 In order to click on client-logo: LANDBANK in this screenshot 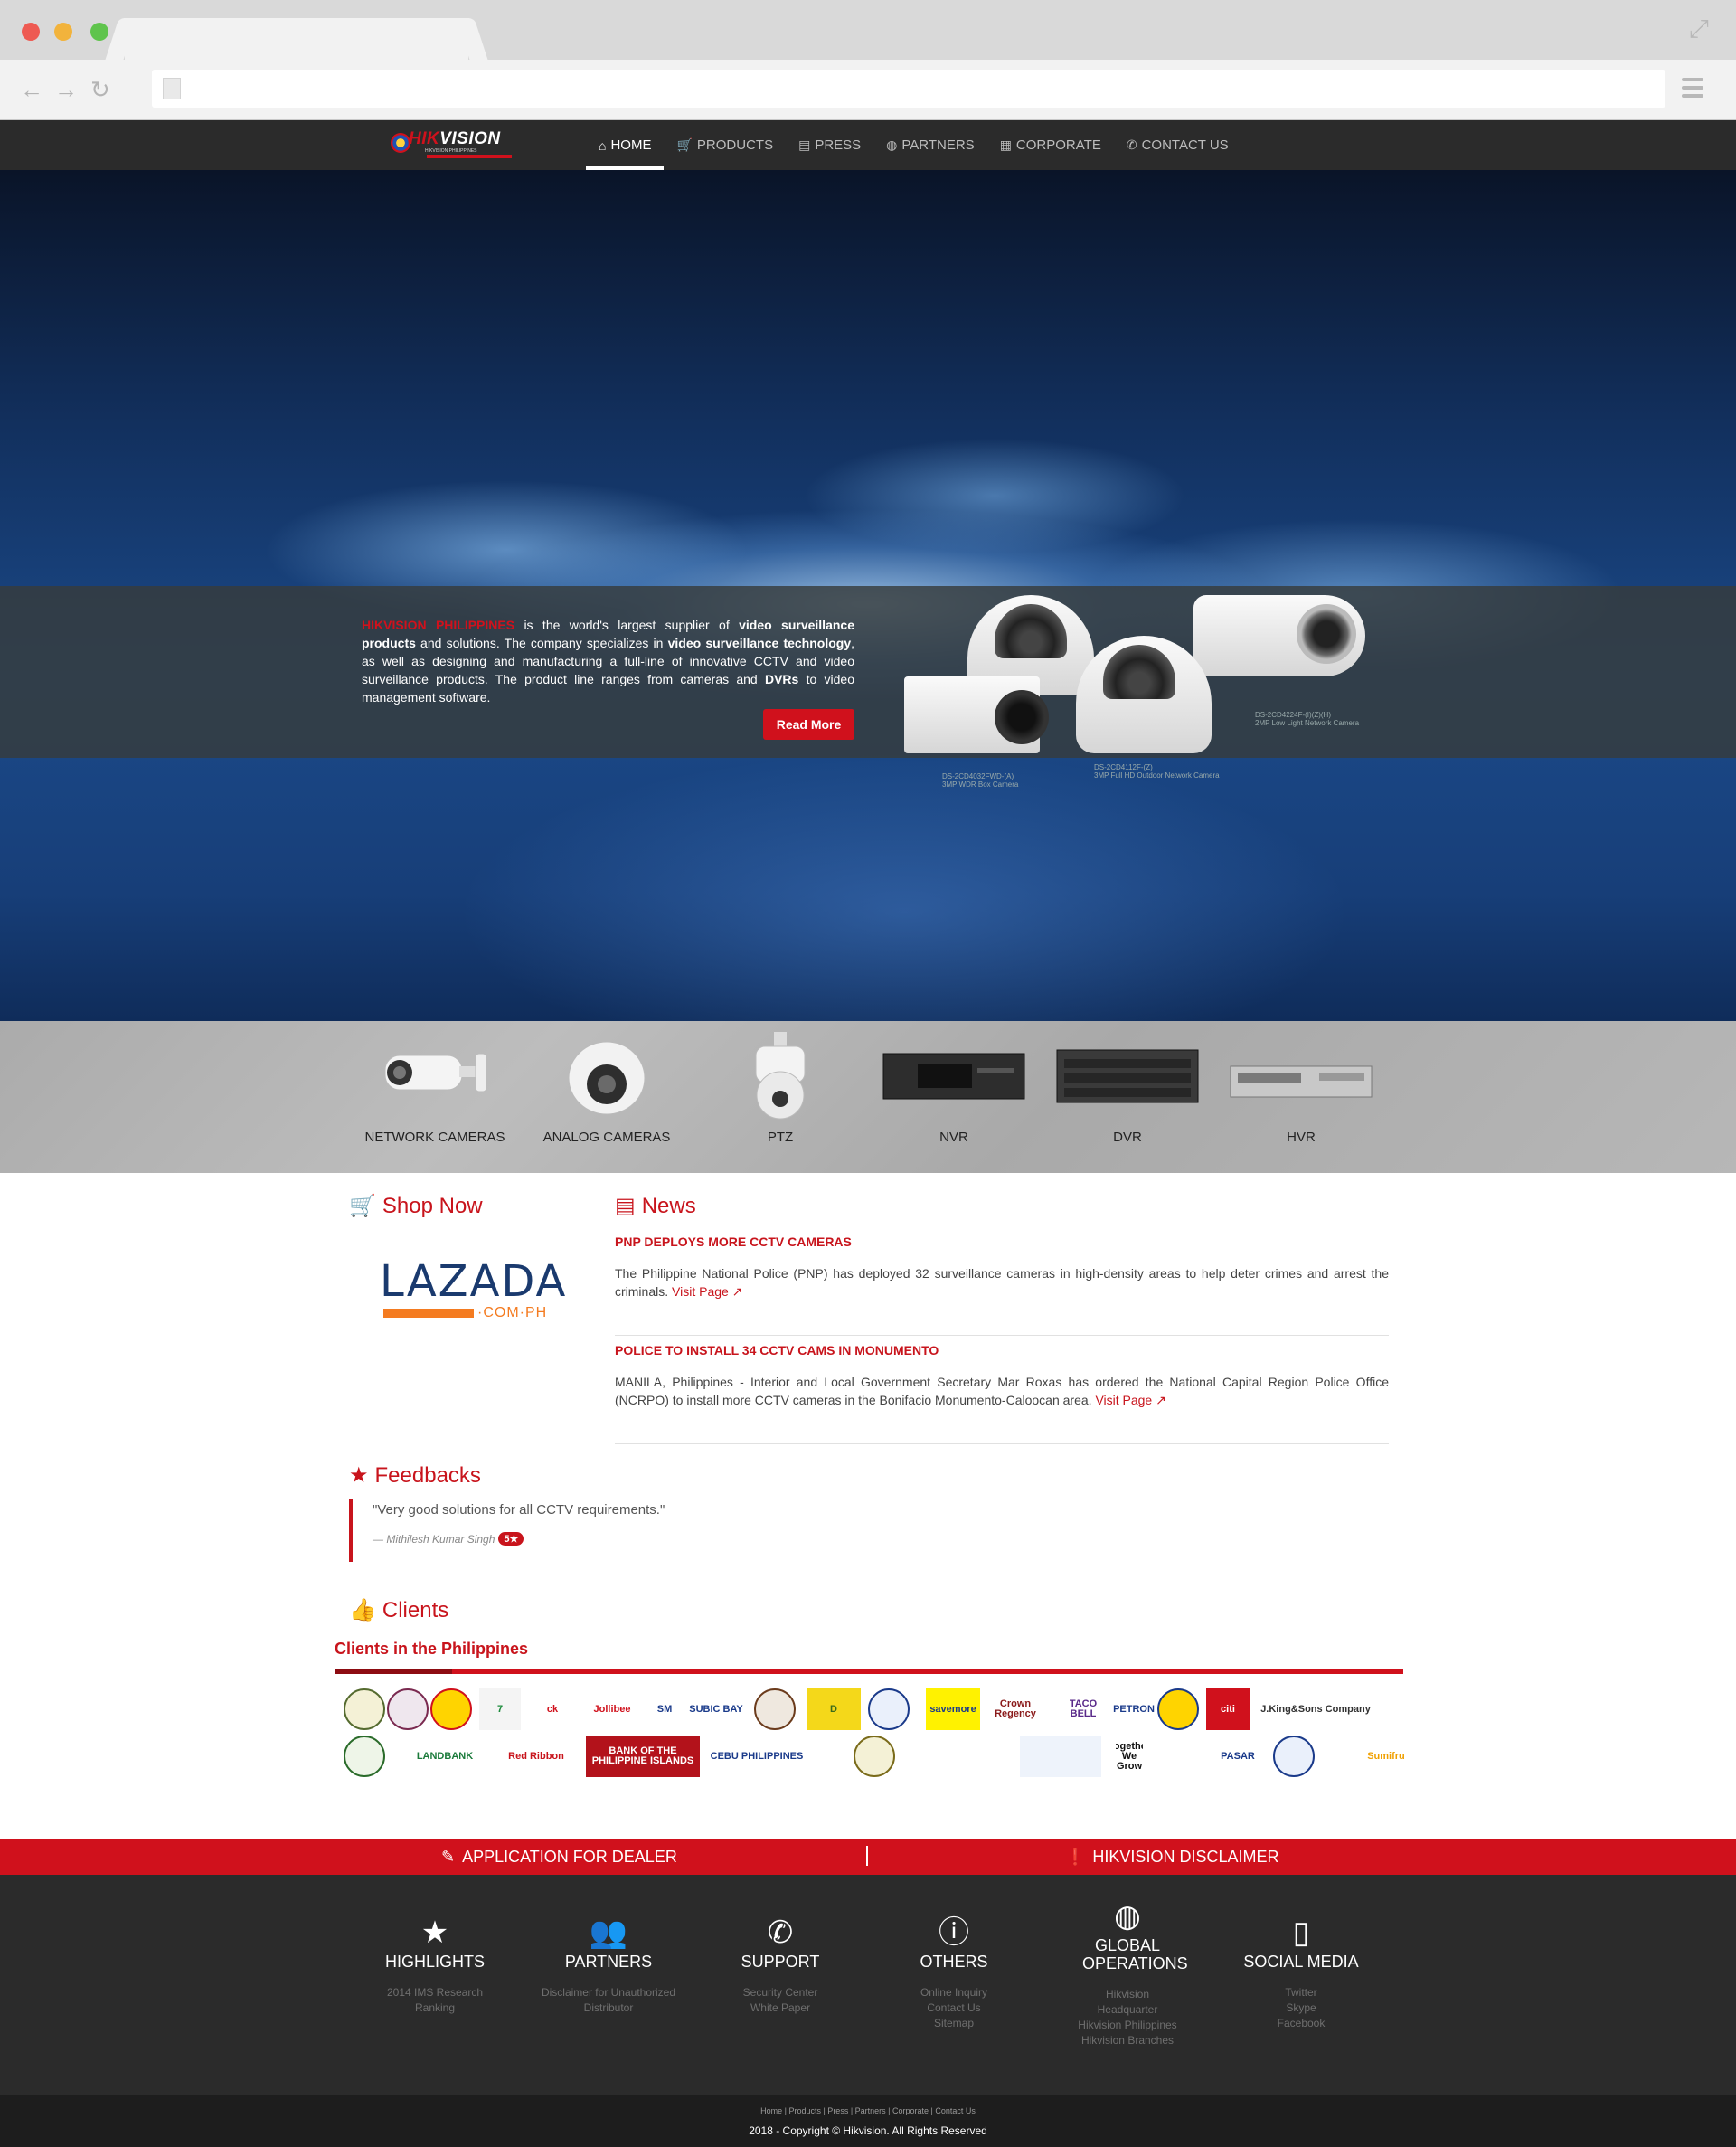, I will do `click(445, 1757)`.